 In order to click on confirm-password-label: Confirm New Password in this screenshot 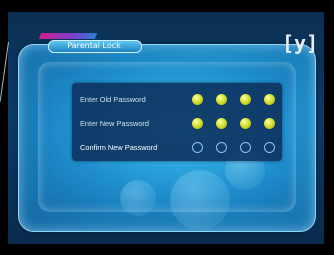, I will do `click(119, 147)`.